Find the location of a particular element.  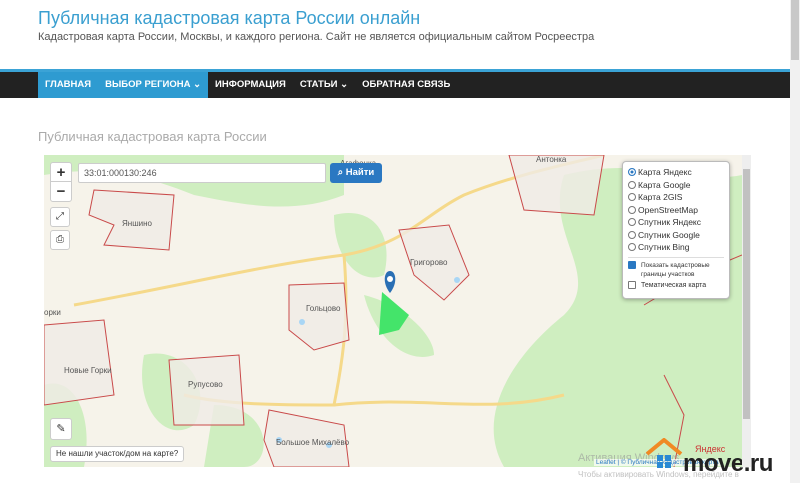

option-label: Показать кадастровые границы участков is located at coordinates (675, 269).